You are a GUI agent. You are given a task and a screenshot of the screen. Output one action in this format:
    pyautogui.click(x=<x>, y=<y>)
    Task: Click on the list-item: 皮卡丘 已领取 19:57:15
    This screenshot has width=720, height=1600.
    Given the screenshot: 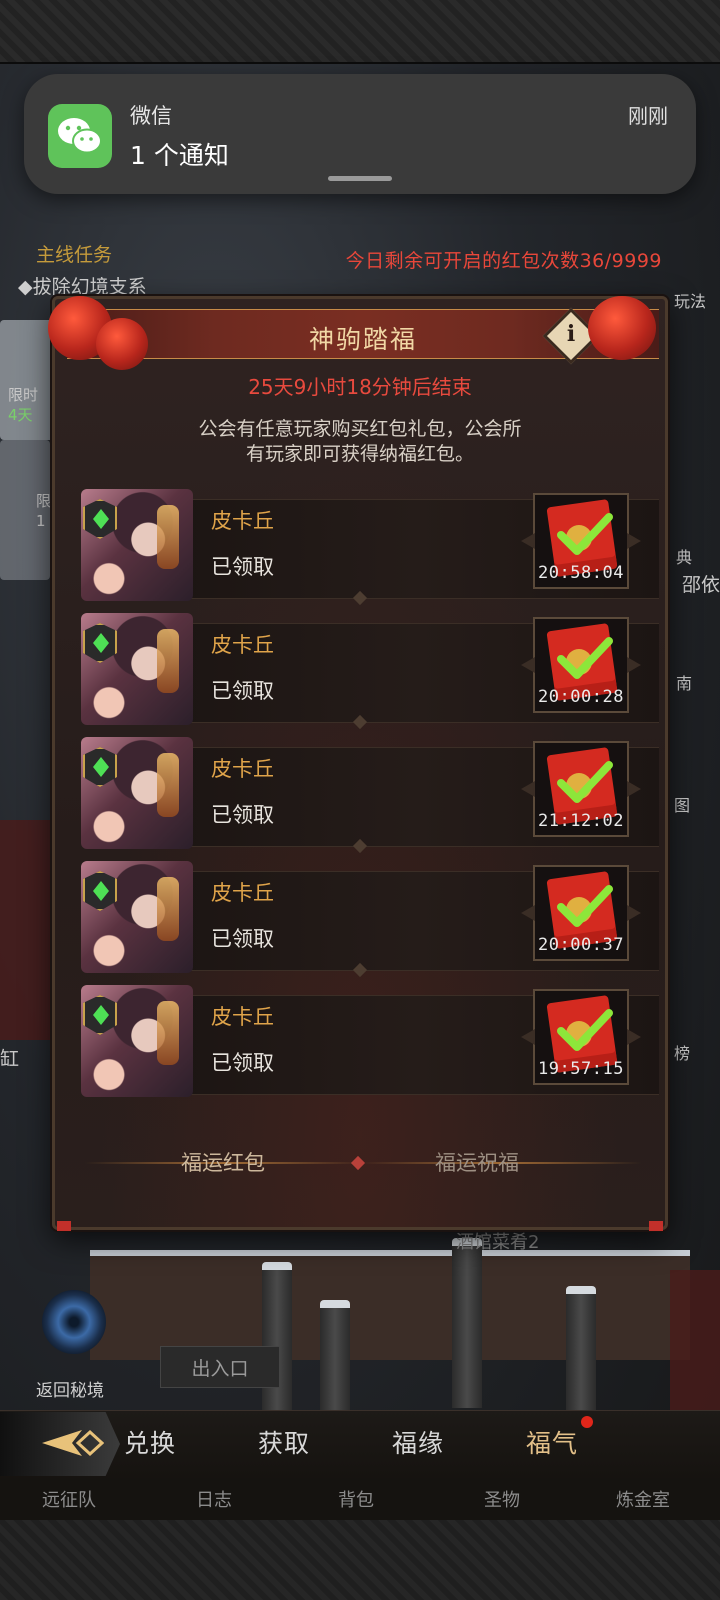 What is the action you would take?
    pyautogui.click(x=361, y=1047)
    